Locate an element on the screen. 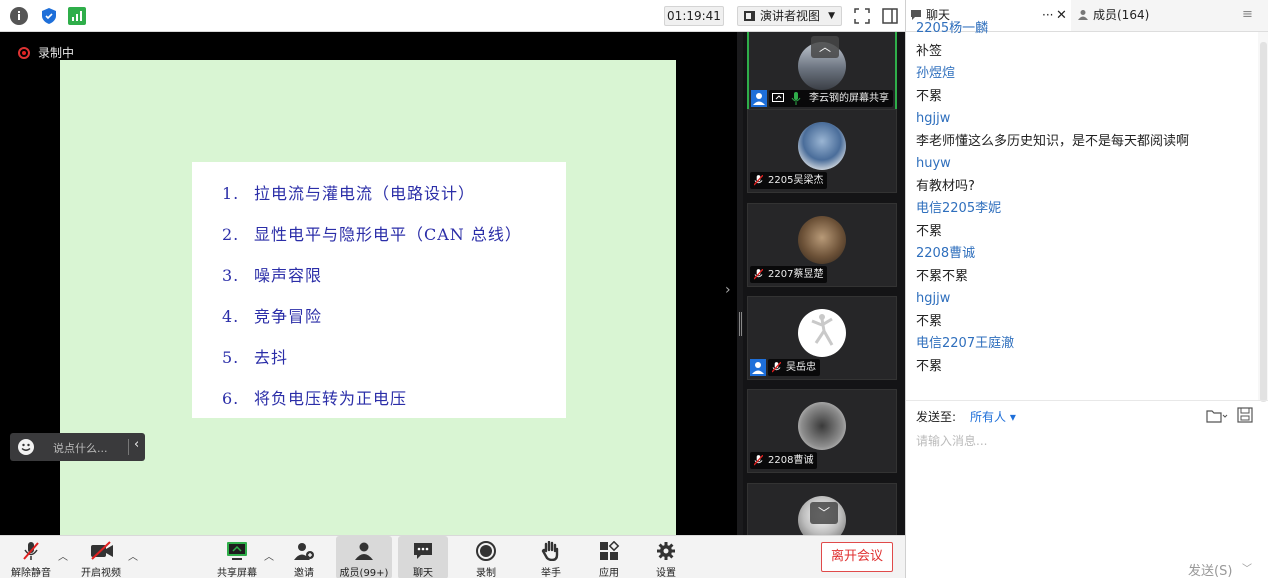  message-sender: 2208曹诚 is located at coordinates (1086, 254).